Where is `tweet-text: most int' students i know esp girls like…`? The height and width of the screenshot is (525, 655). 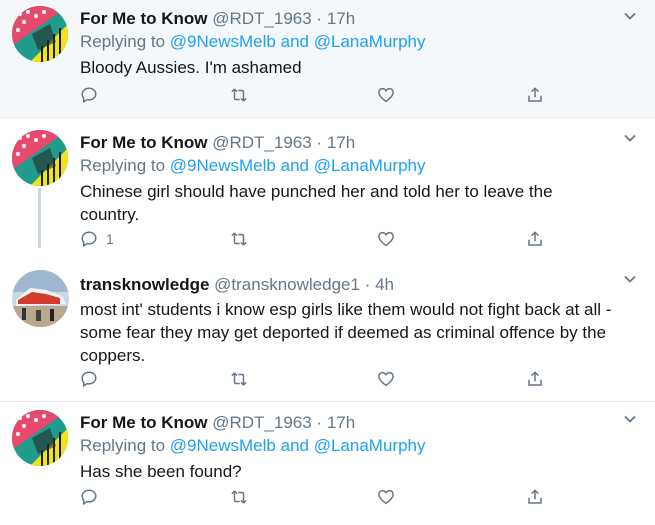 tweet-text: most int' students i know esp girls like… is located at coordinates (346, 332).